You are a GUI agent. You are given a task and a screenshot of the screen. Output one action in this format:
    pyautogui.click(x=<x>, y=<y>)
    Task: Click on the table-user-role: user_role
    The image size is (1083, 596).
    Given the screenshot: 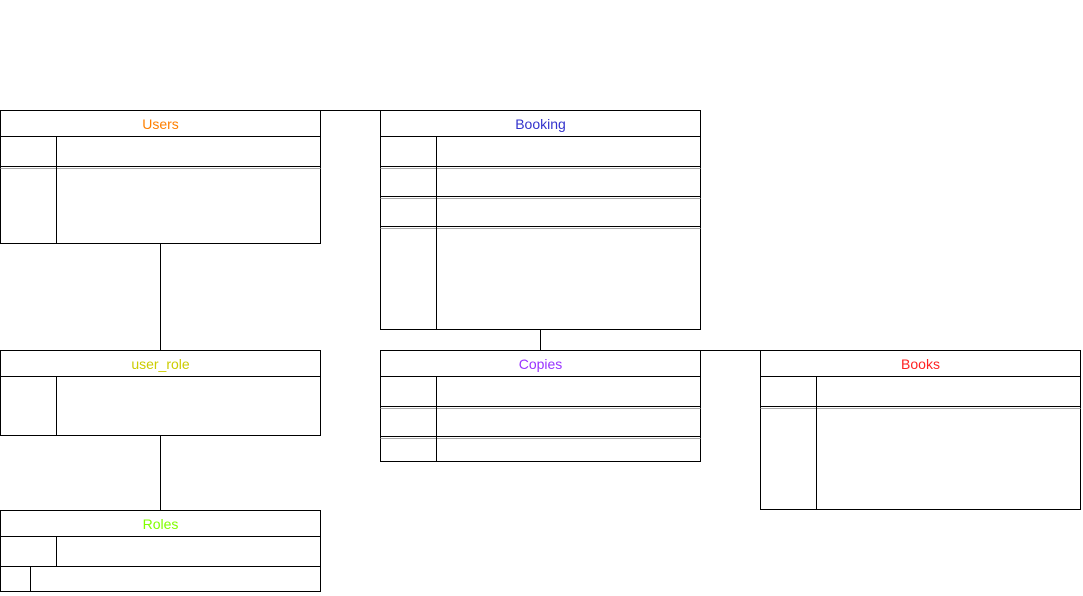 What is the action you would take?
    pyautogui.click(x=160, y=393)
    